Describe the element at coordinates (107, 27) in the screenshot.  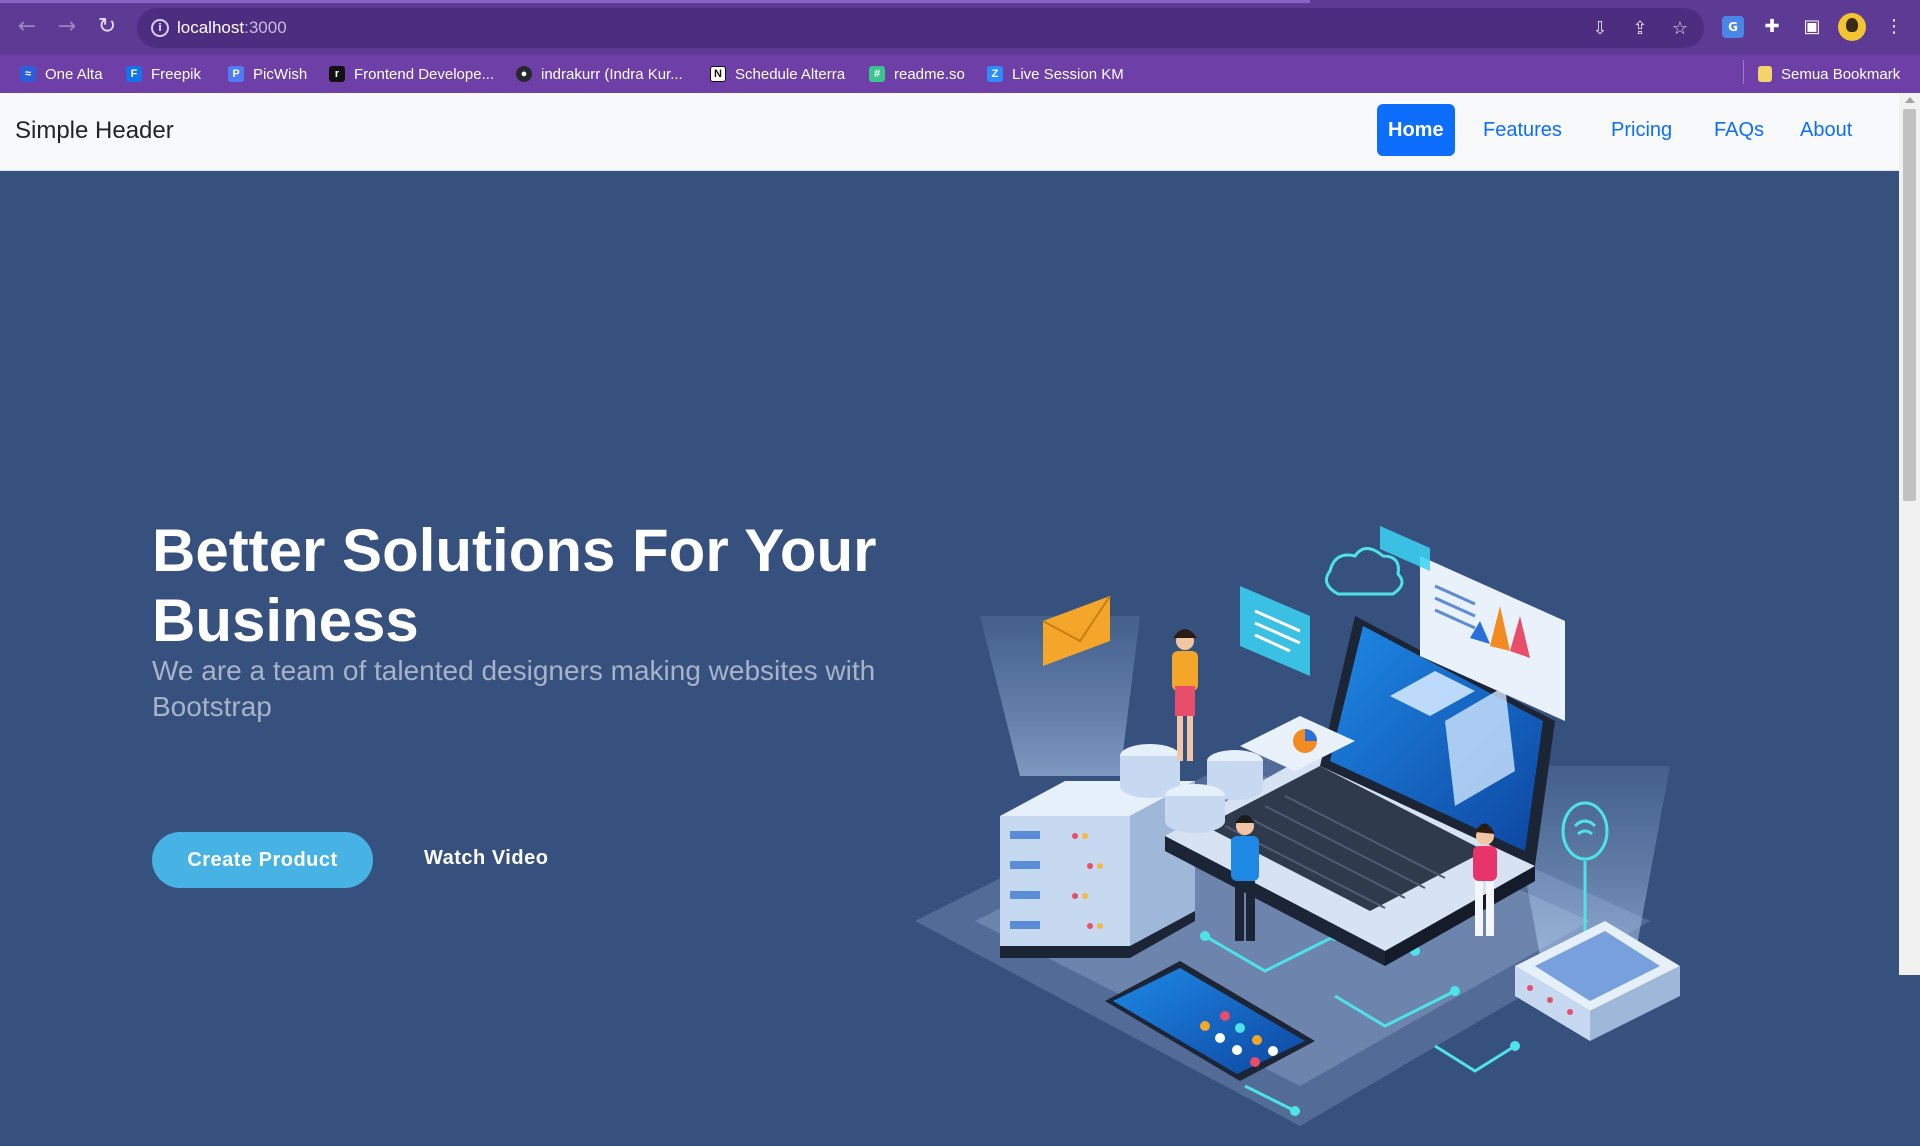
I see `reload-icon: ↻` at that location.